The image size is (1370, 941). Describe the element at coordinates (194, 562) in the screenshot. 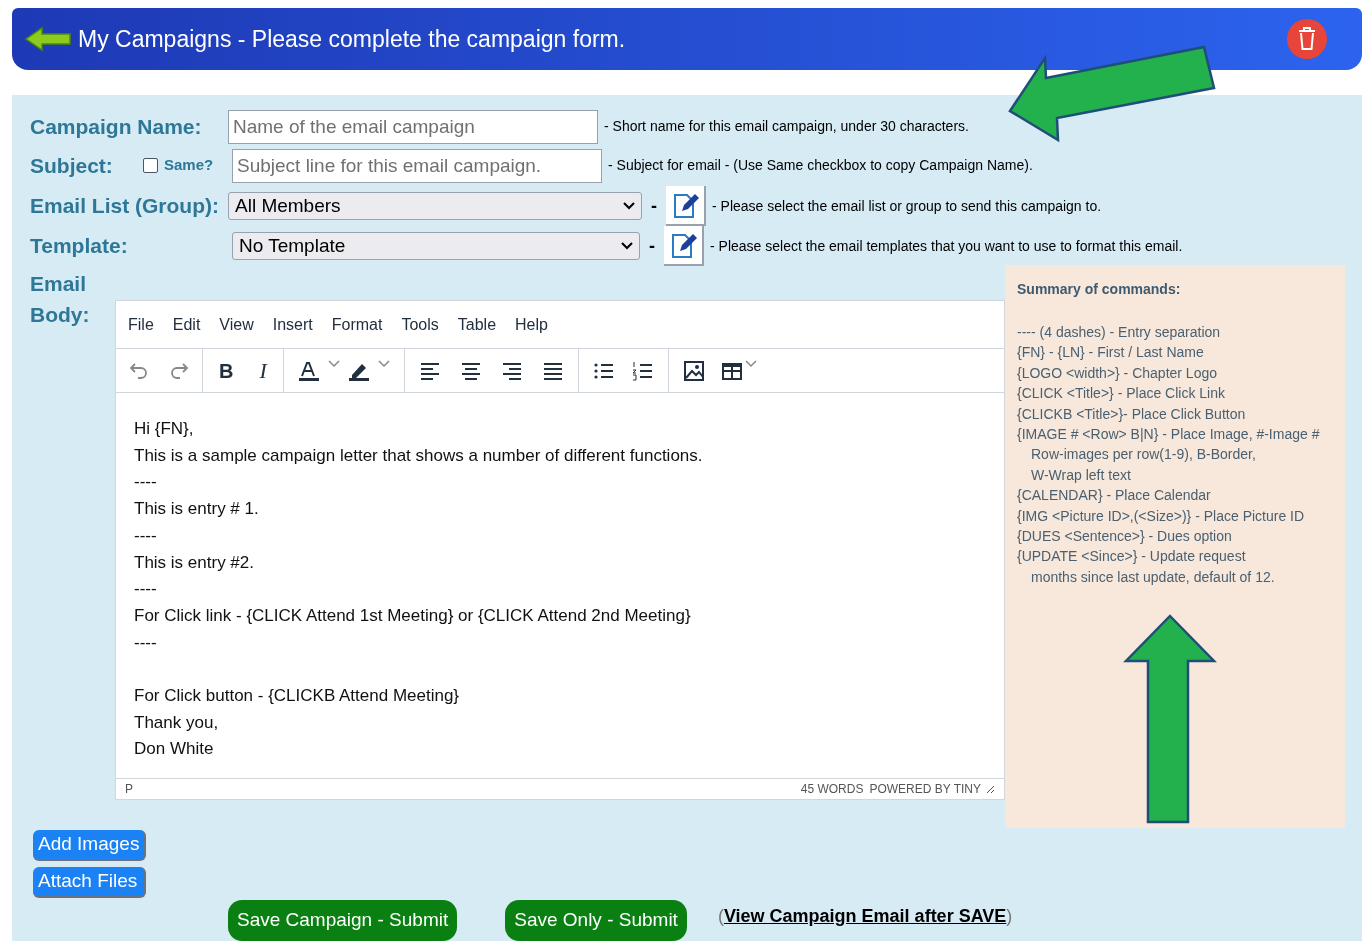

I see `body-text: This is entry #2.` at that location.